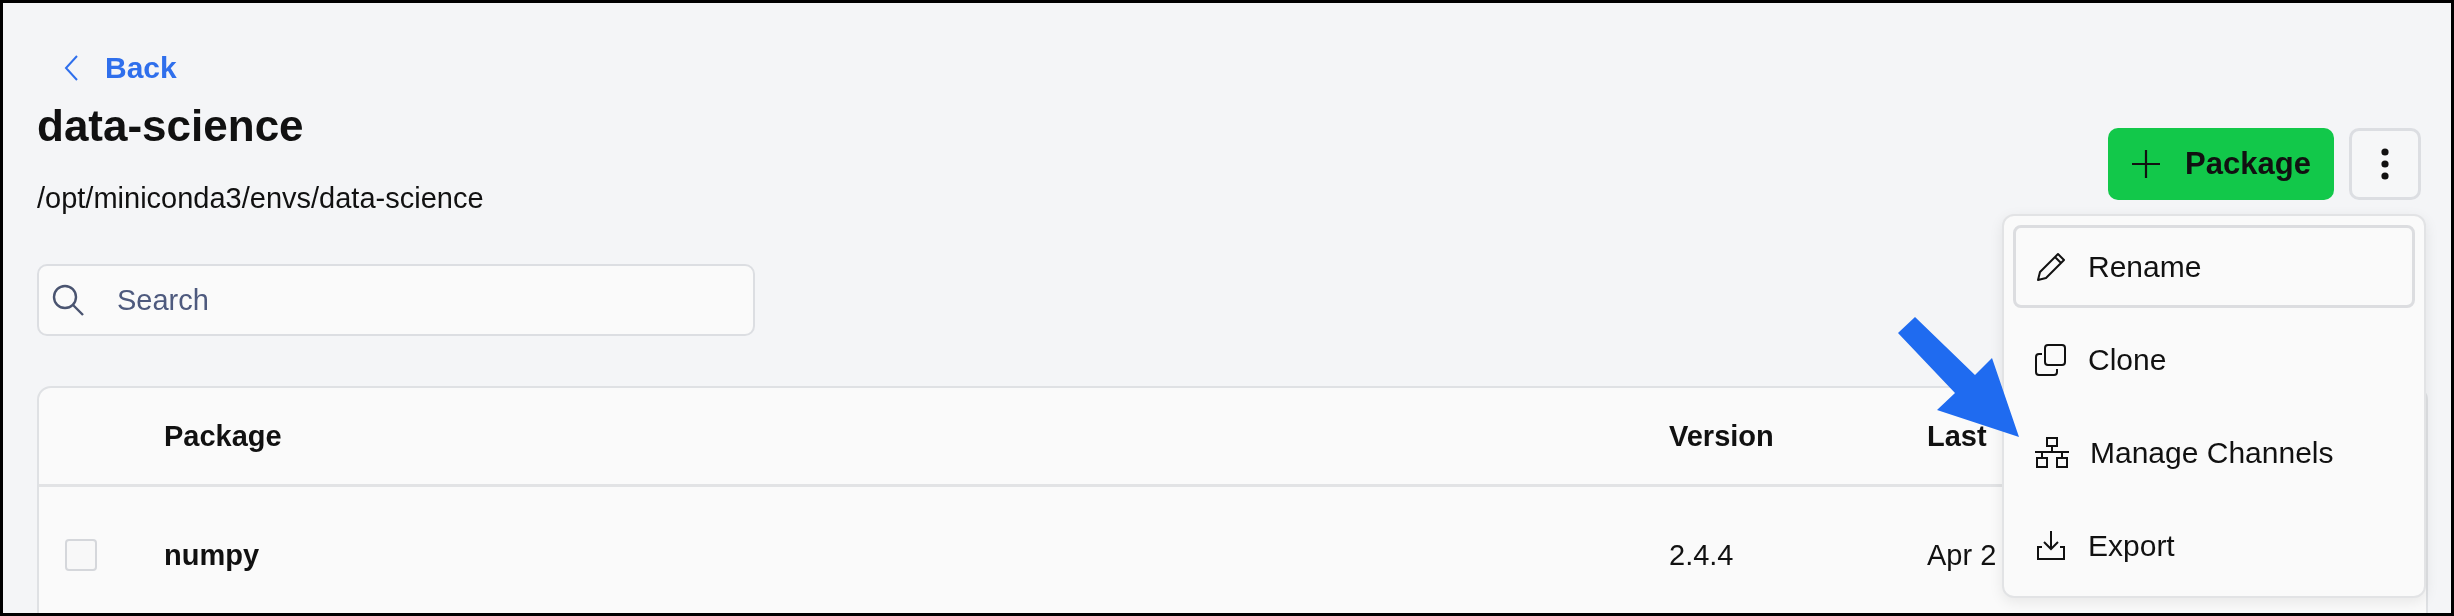 This screenshot has height=616, width=2454. What do you see at coordinates (1962, 555) in the screenshot?
I see `table-cell: Apr 2` at bounding box center [1962, 555].